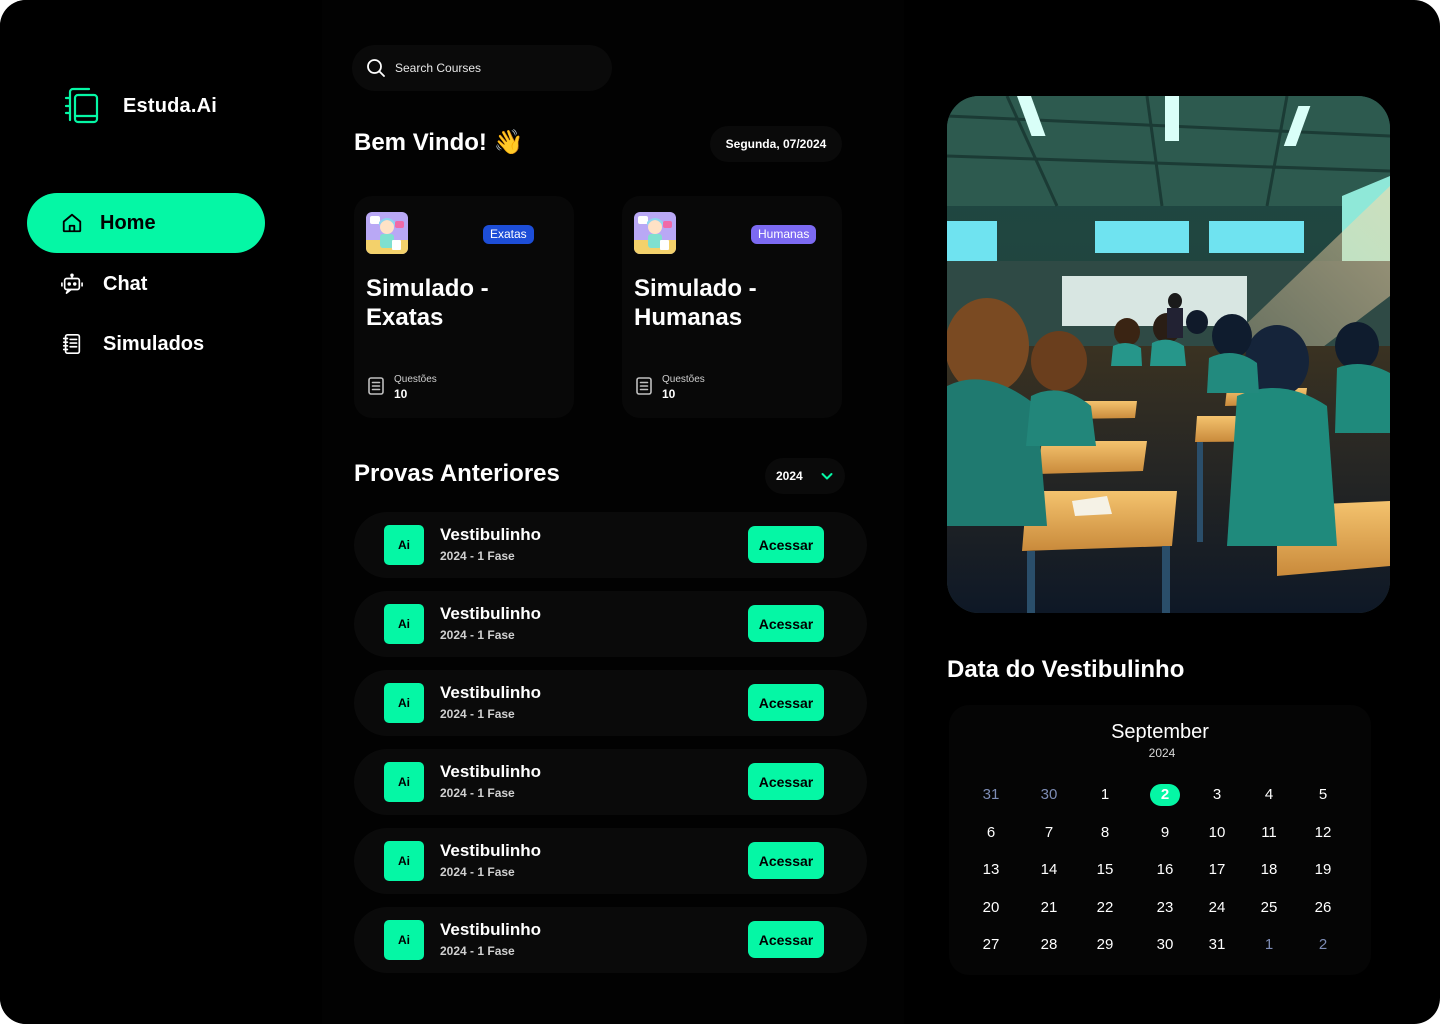 The image size is (1440, 1024). What do you see at coordinates (1323, 870) in the screenshot?
I see `calendar-day: 19` at bounding box center [1323, 870].